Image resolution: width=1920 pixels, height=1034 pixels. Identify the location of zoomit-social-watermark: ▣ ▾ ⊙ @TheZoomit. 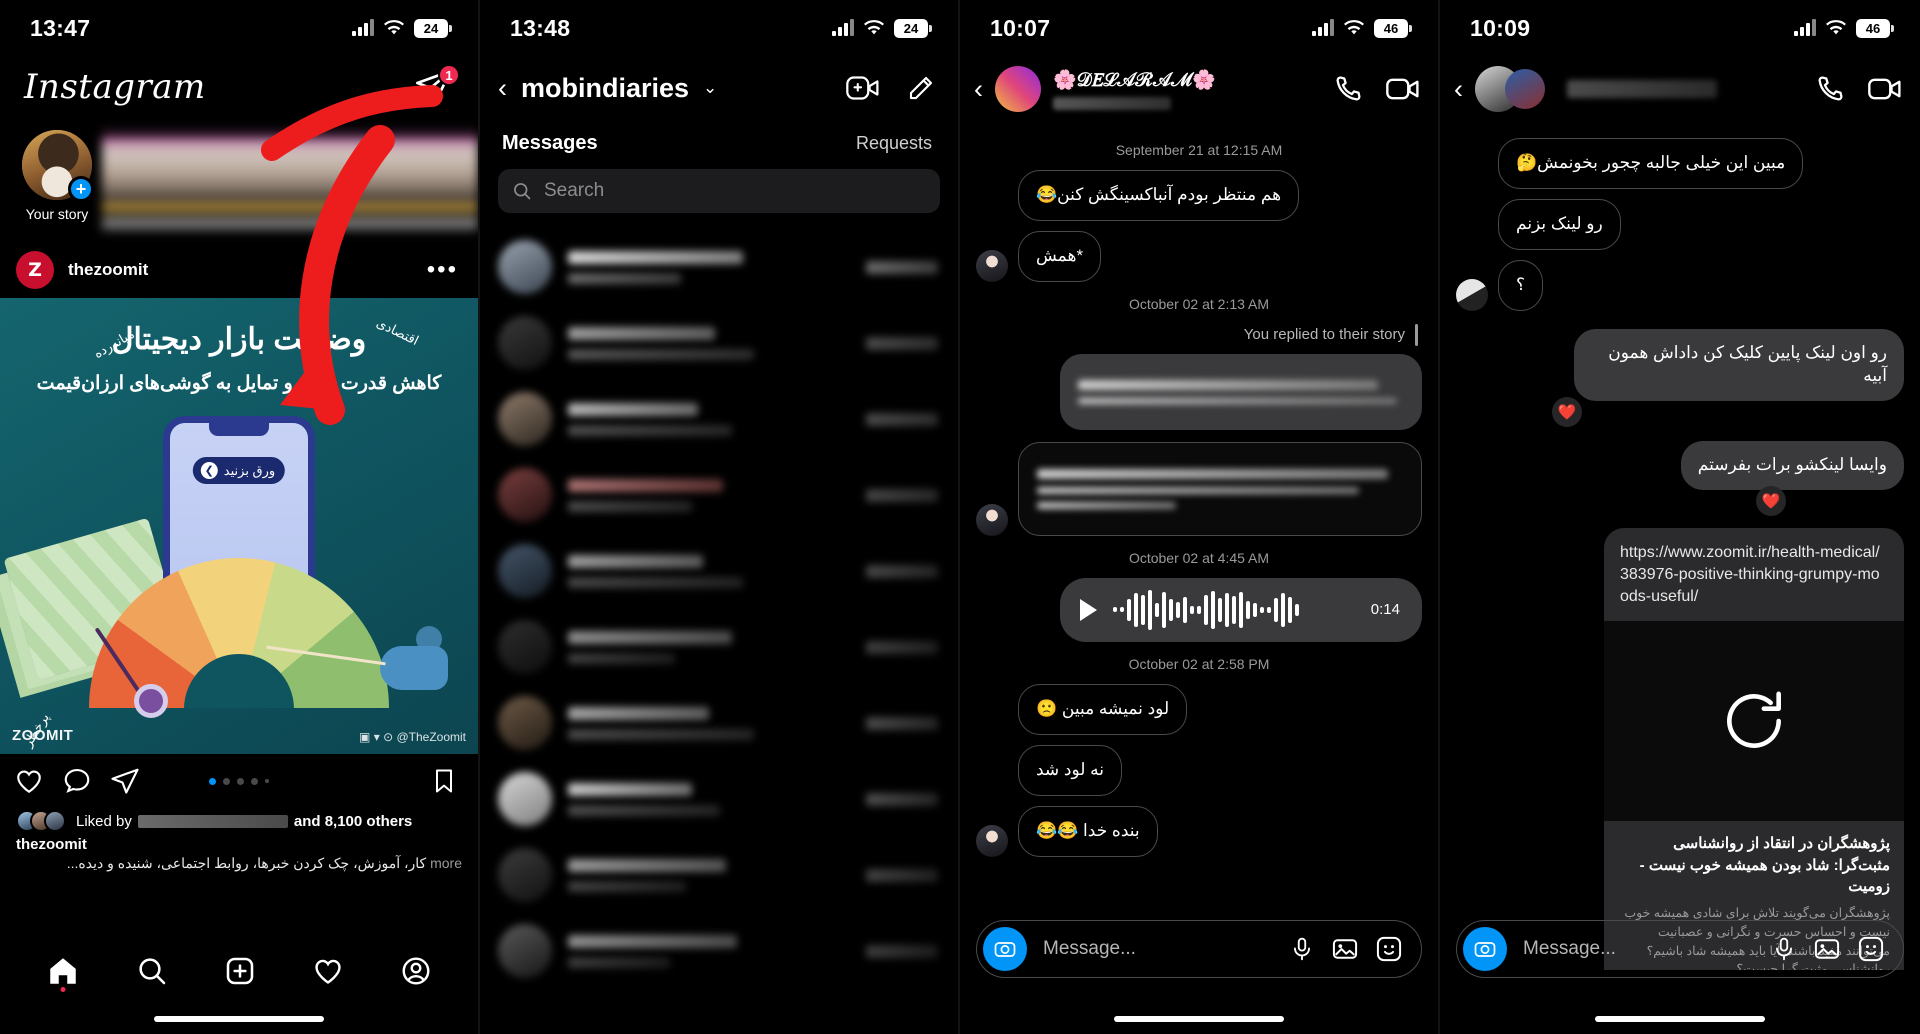
(412, 737).